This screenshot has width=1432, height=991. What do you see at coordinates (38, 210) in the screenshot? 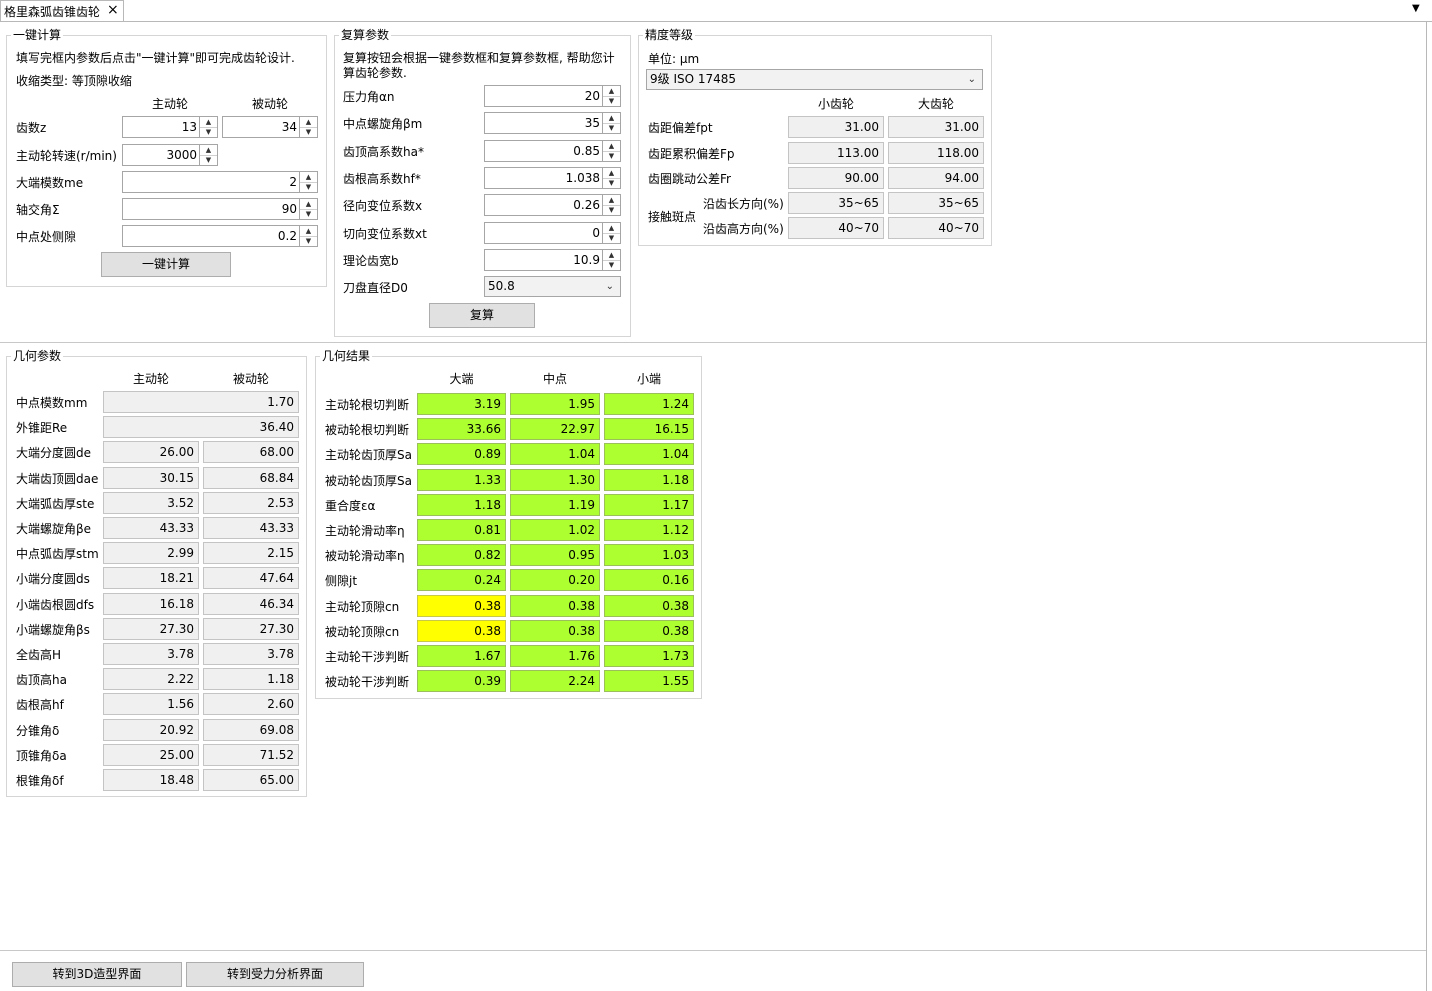
I see `shaft-angle-label: 轴交角Σ` at bounding box center [38, 210].